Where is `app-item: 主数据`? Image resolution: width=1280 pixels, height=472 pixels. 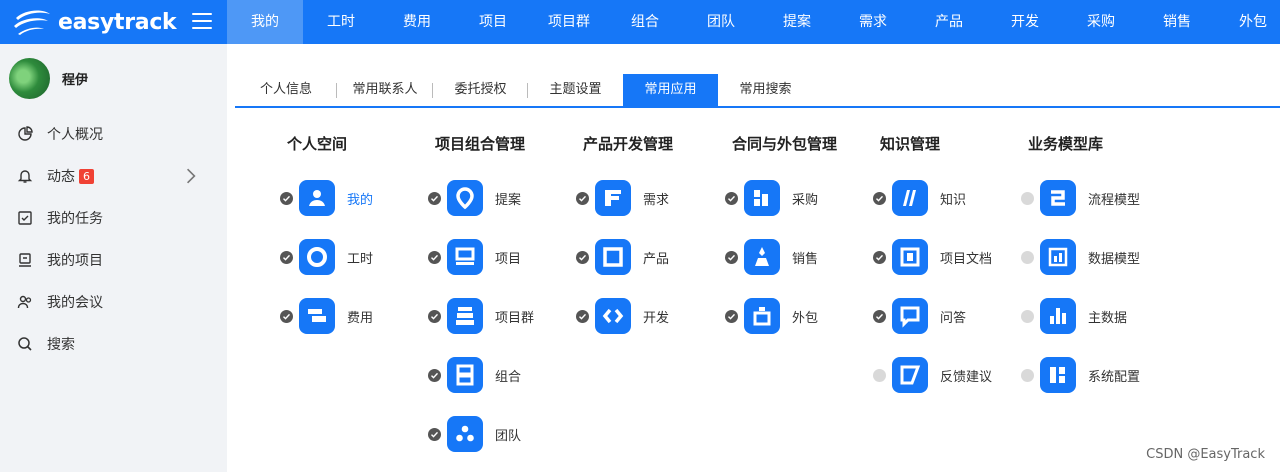 app-item: 主数据 is located at coordinates (1074, 316).